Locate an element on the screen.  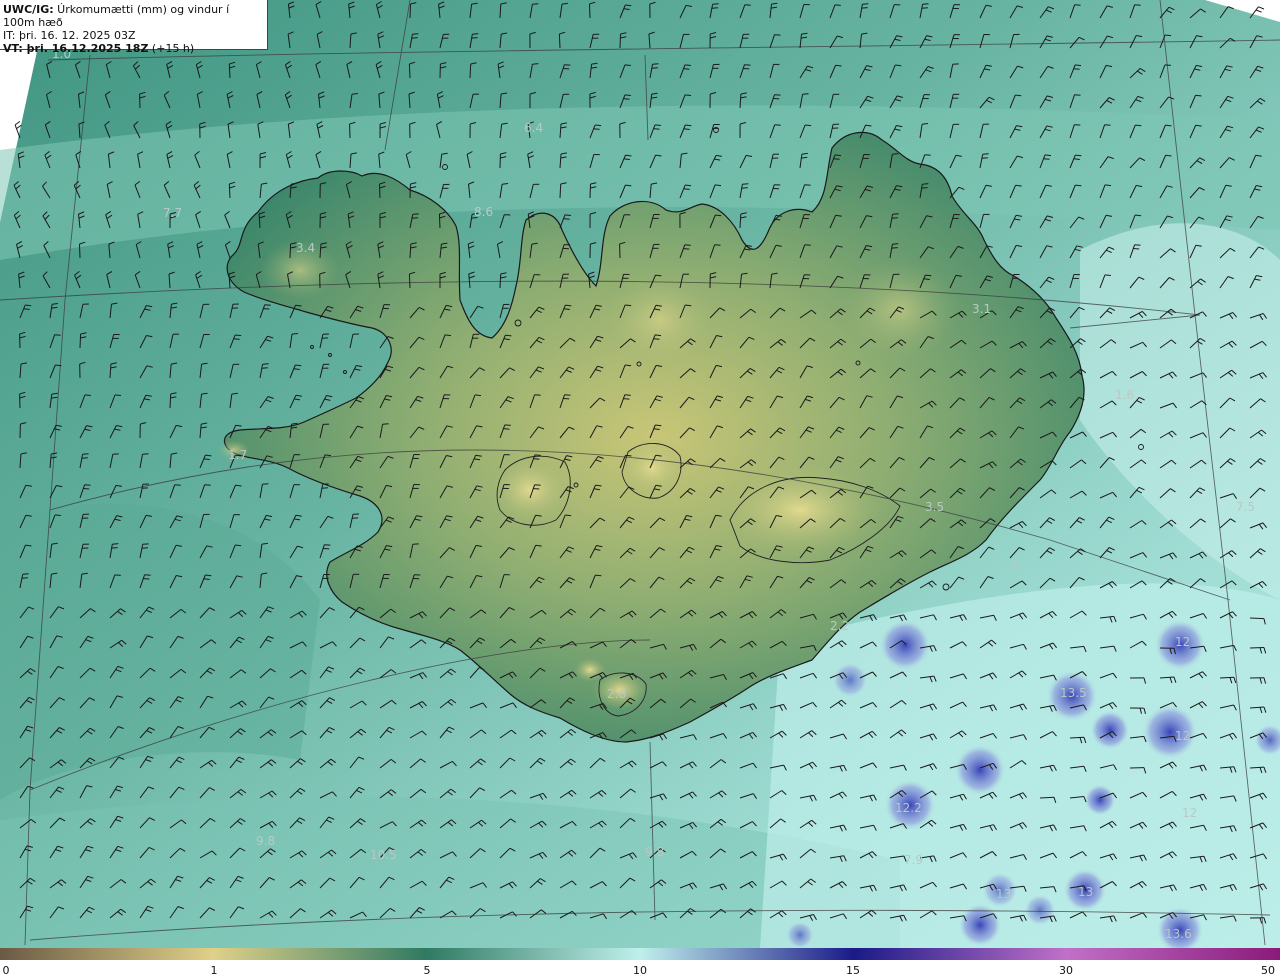
value-label: 3.4 is located at coordinates (305, 248).